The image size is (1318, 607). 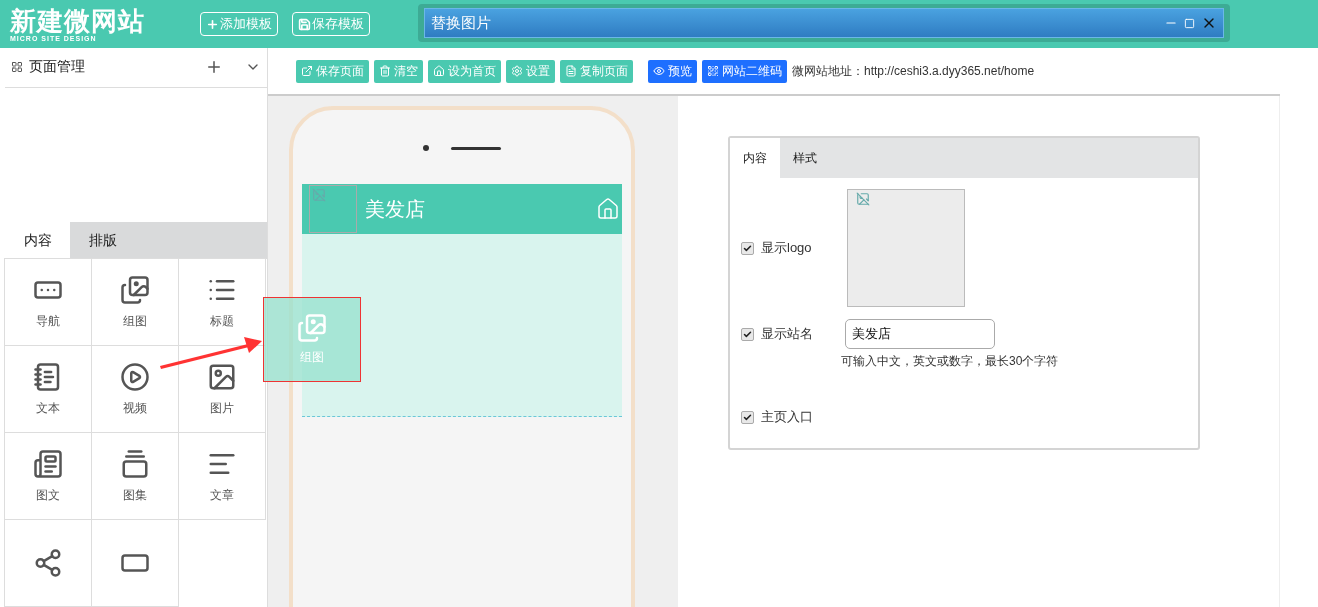 I want to click on widget-tile: 标题, so click(x=222, y=302).